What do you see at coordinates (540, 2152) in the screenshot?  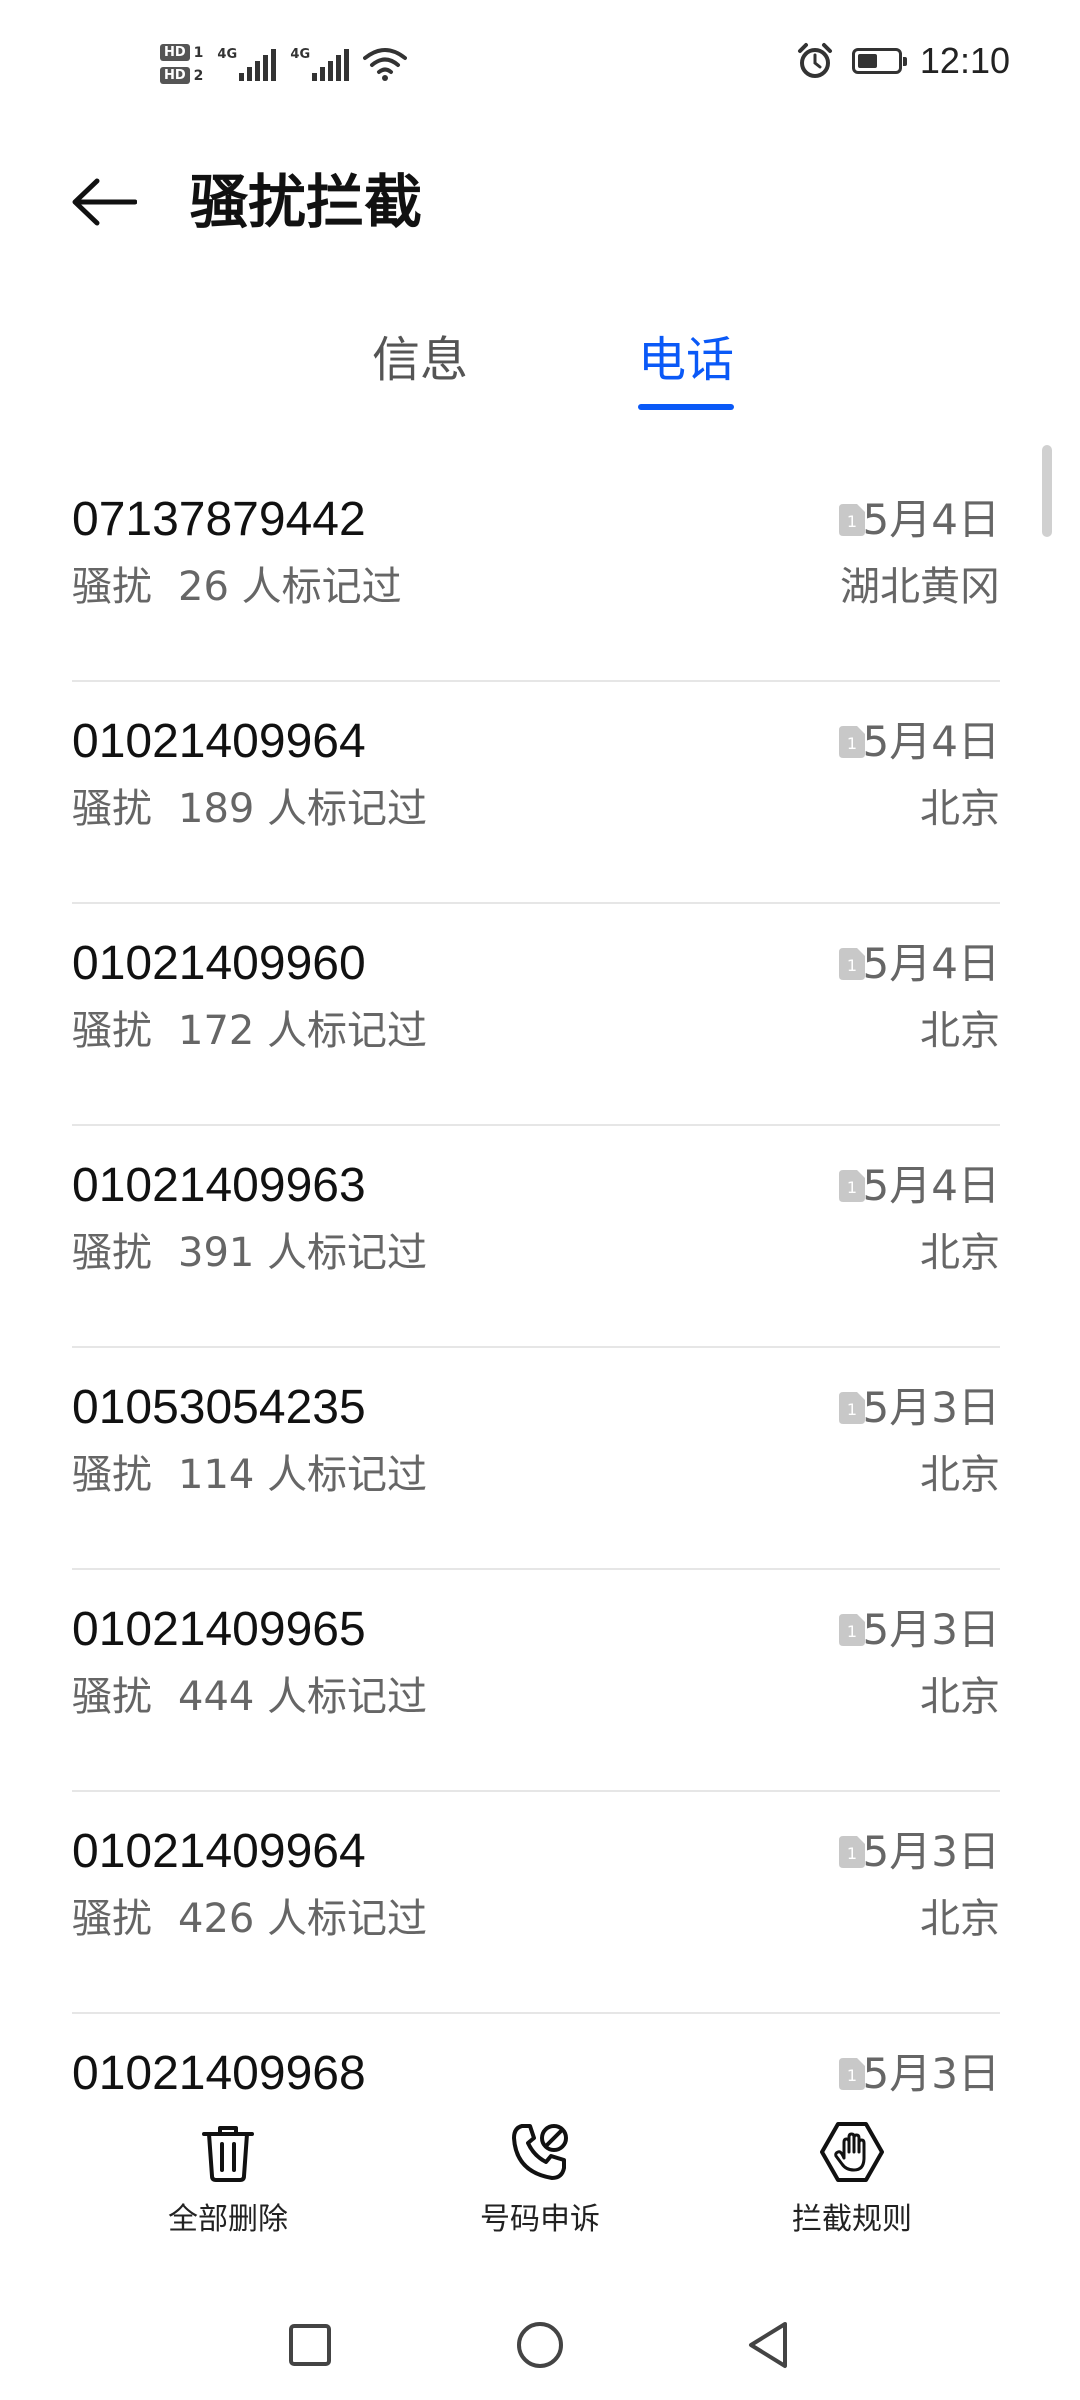 I see `phone-appeal-icon` at bounding box center [540, 2152].